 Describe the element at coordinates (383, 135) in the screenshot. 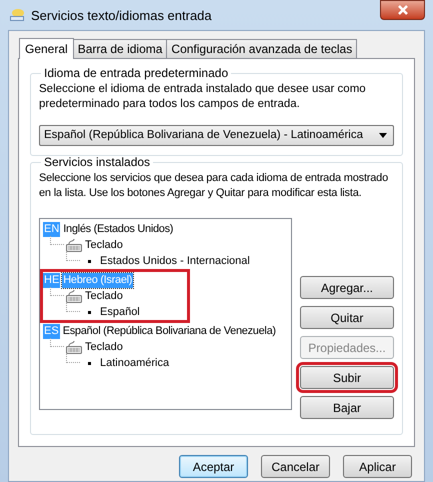

I see `dropdown-arrow-icon` at that location.